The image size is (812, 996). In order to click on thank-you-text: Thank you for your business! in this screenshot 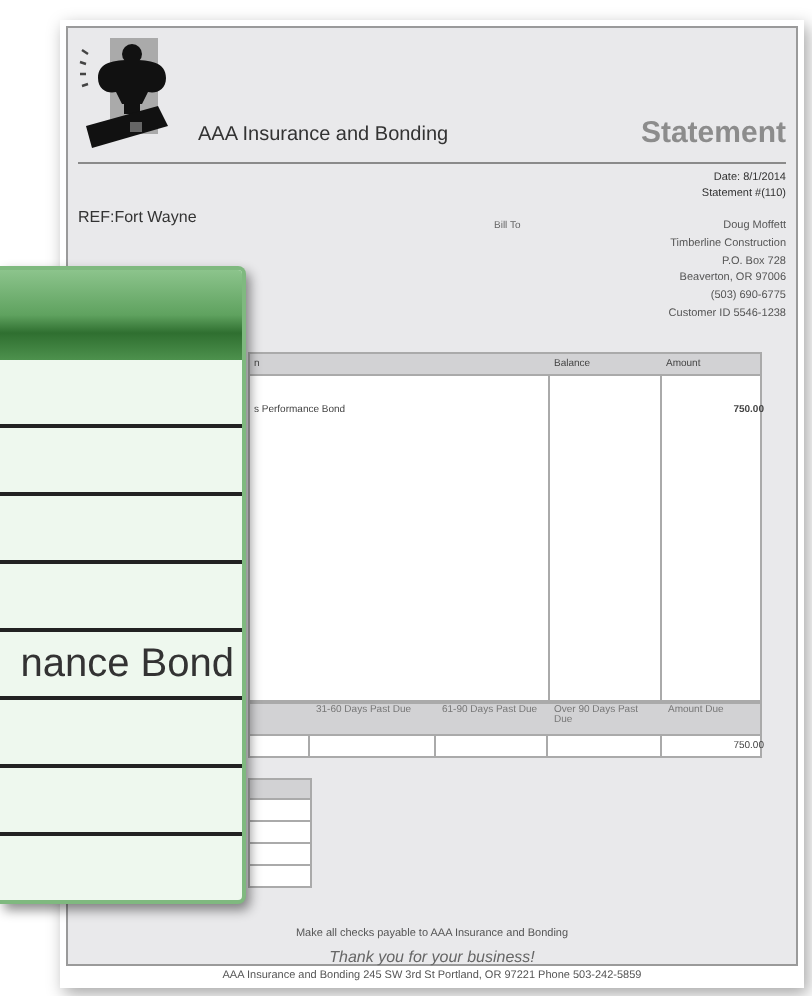, I will do `click(432, 956)`.